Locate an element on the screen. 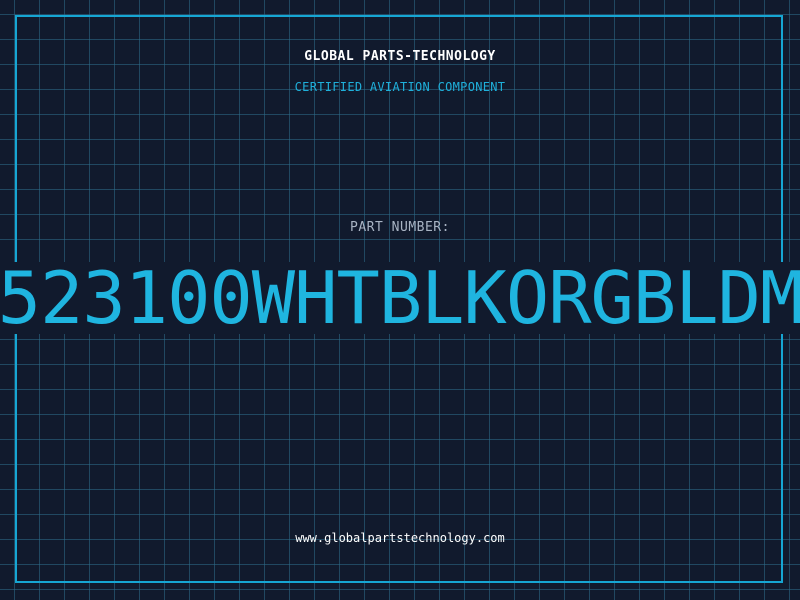  part-number-text: 523100WHTBLKORGBLDM is located at coordinates (400, 298).